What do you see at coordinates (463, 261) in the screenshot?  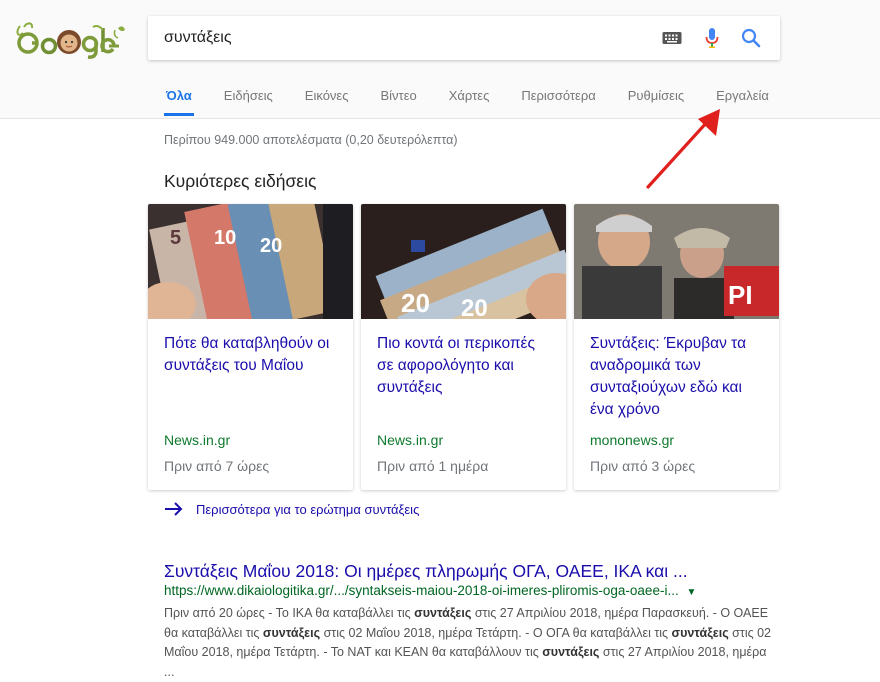 I see `news-thumbnail-banknotes-wallet: 20 20` at bounding box center [463, 261].